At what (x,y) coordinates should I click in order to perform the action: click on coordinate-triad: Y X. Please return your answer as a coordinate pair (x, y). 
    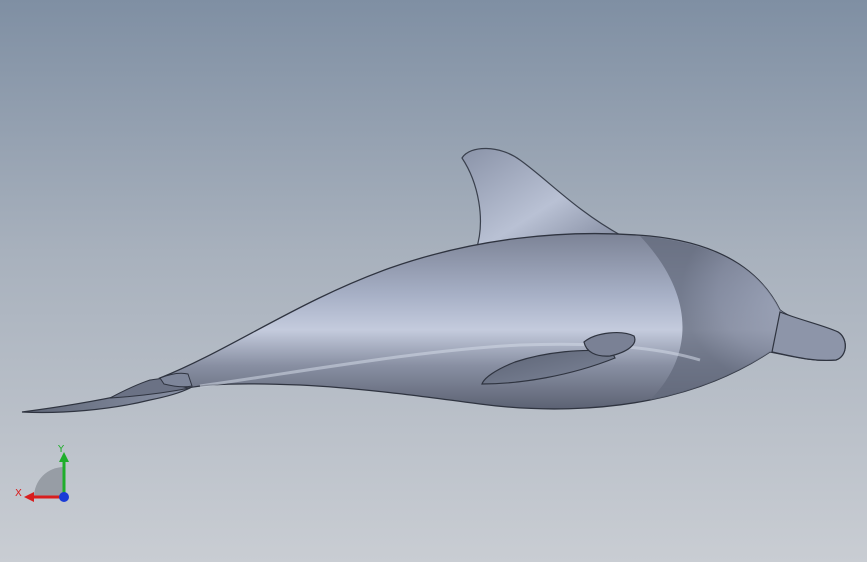
    Looking at the image, I should click on (42, 473).